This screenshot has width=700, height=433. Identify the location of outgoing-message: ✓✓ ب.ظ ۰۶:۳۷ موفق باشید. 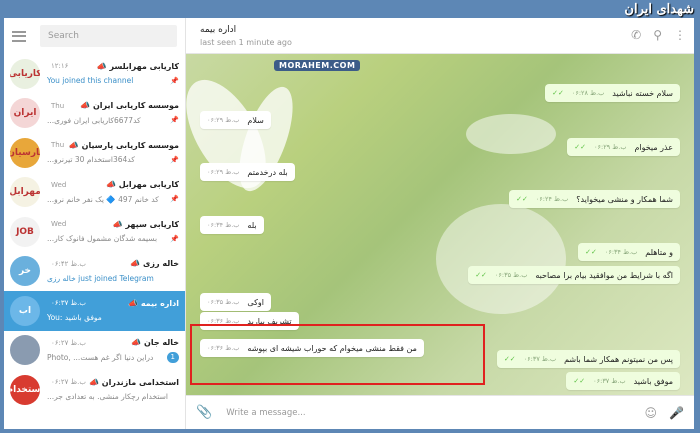
(623, 381).